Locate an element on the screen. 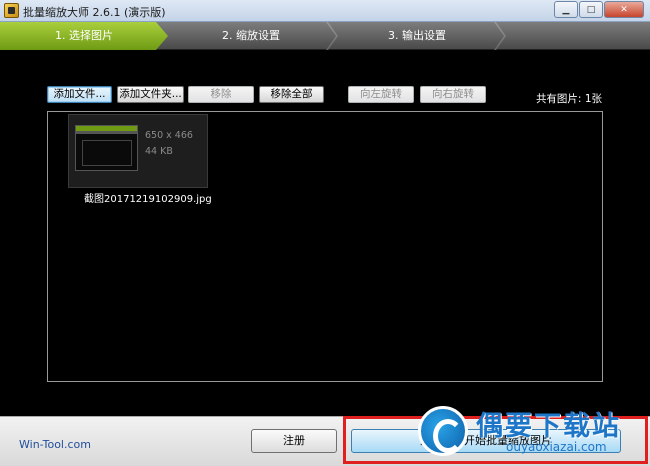 The image size is (650, 466). rotate-left-button: 向左旋转 is located at coordinates (381, 94).